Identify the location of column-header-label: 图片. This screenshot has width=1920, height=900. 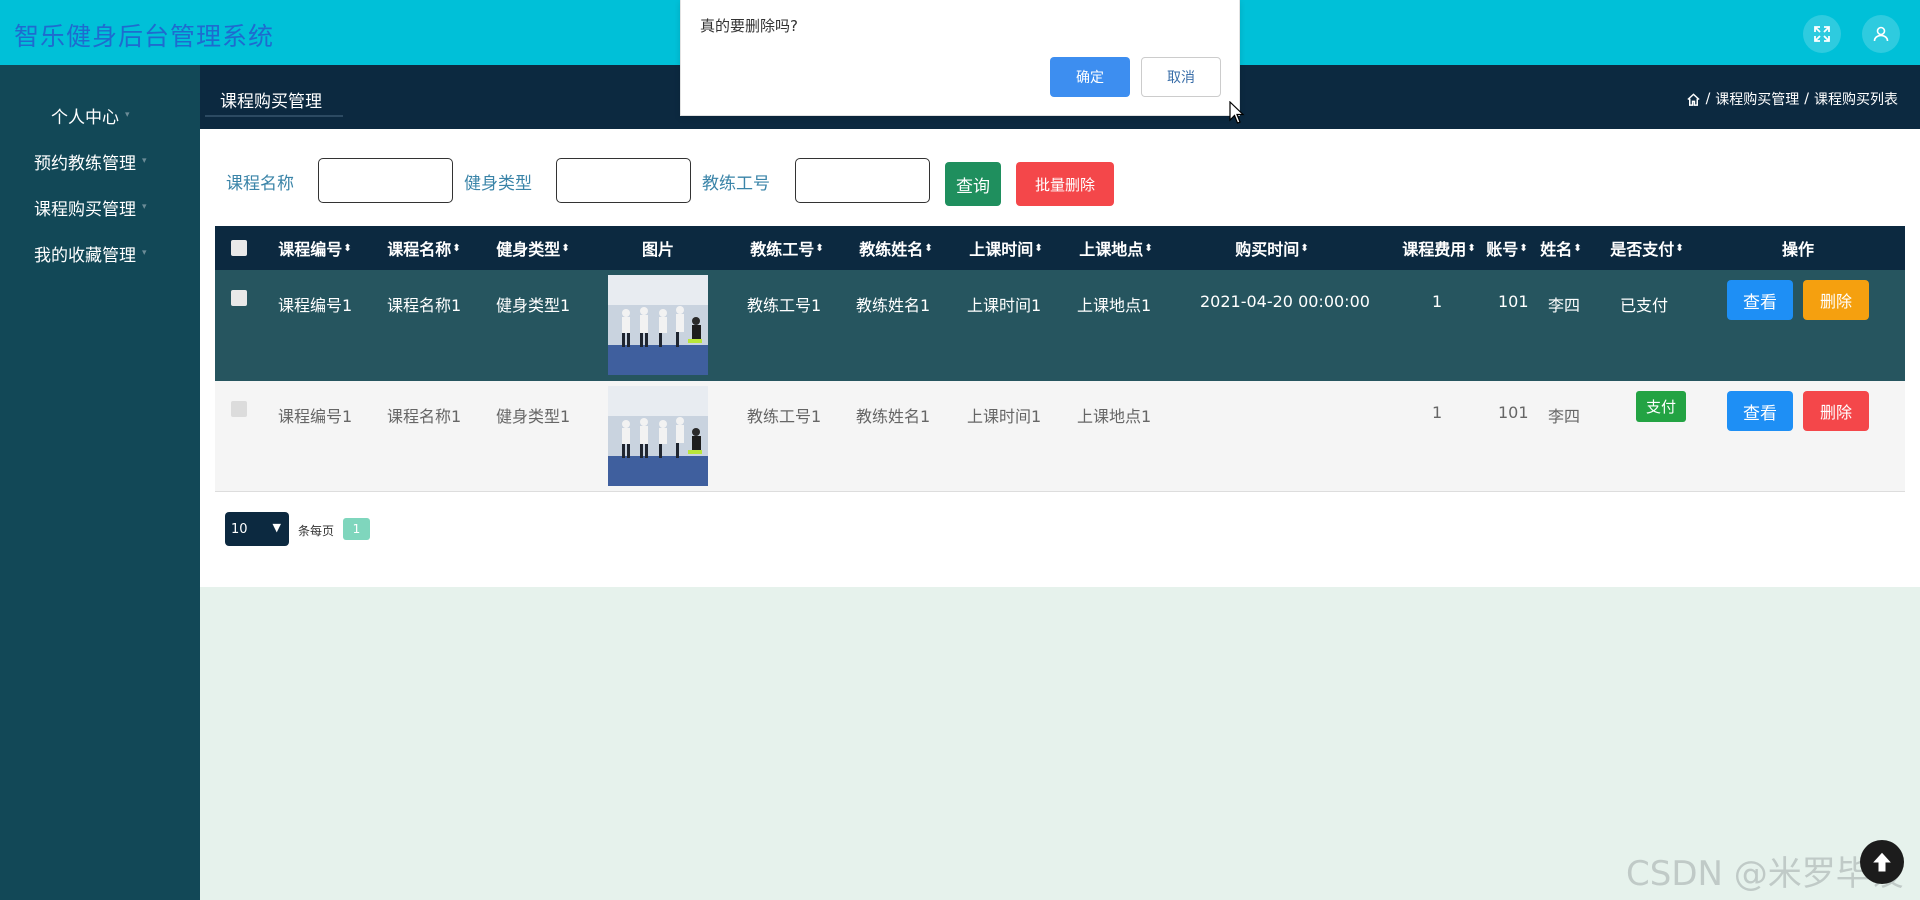
(657, 249).